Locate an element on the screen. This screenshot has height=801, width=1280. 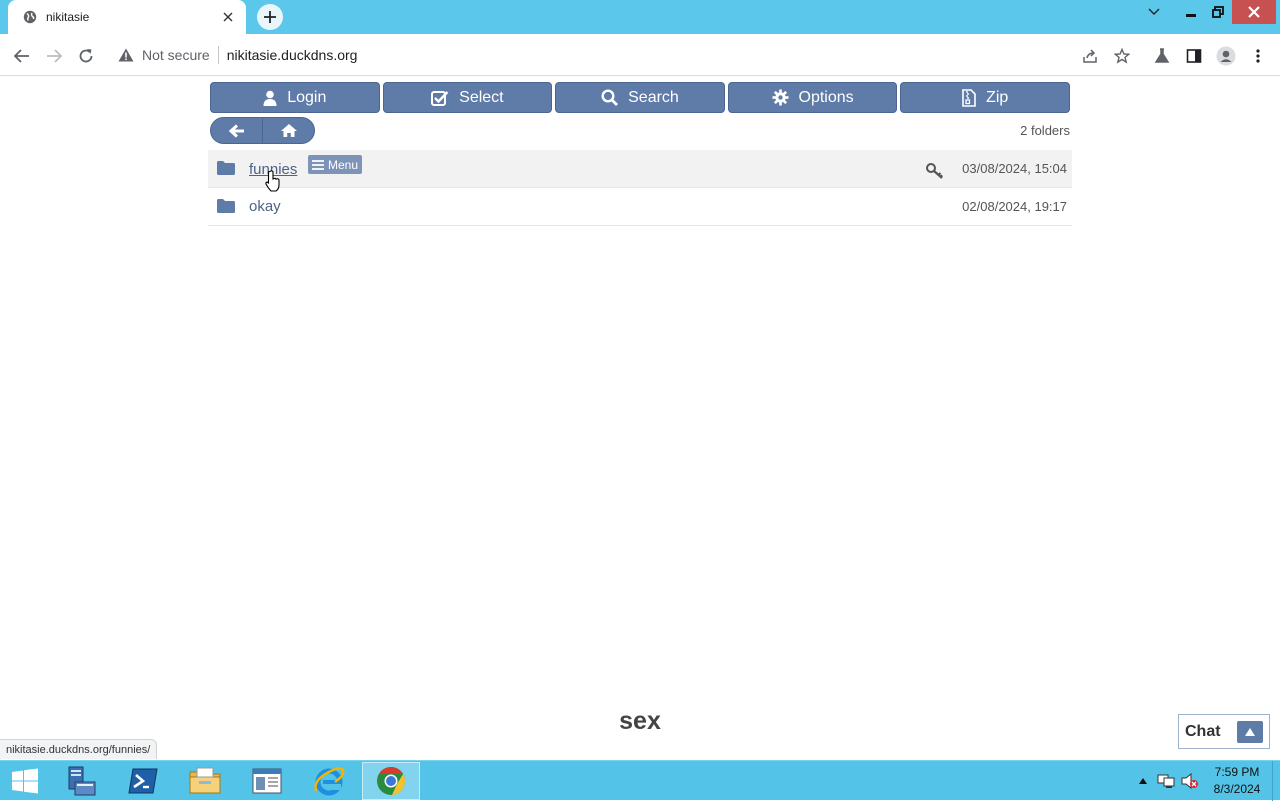
taskbar-chrome is located at coordinates (391, 781).